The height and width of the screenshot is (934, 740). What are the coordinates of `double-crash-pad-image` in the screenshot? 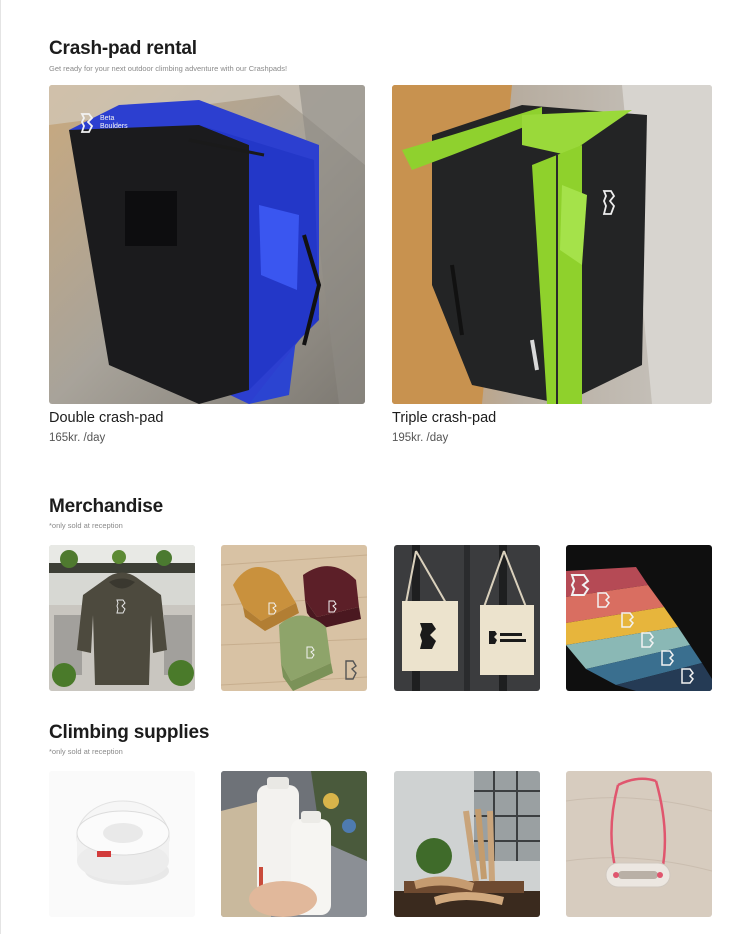 It's located at (207, 244).